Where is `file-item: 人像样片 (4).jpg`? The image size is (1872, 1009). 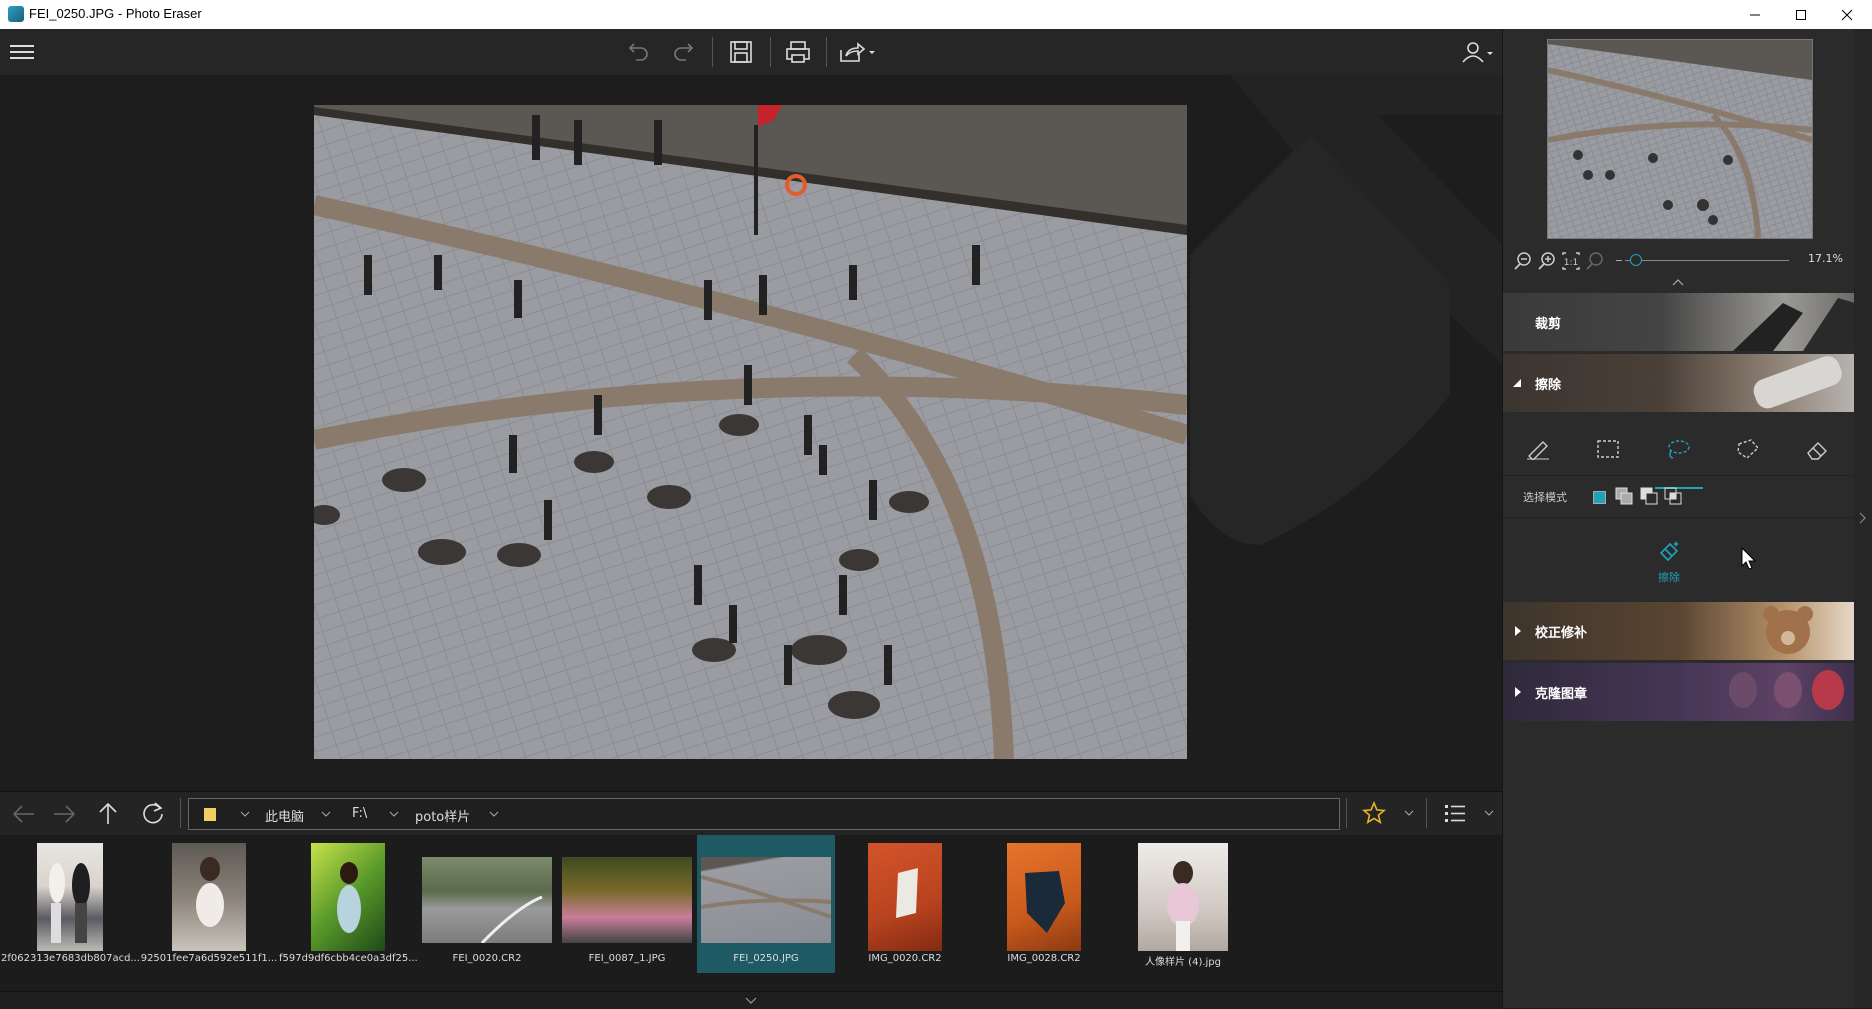
file-item: 人像样片 (4).jpg is located at coordinates (1183, 904).